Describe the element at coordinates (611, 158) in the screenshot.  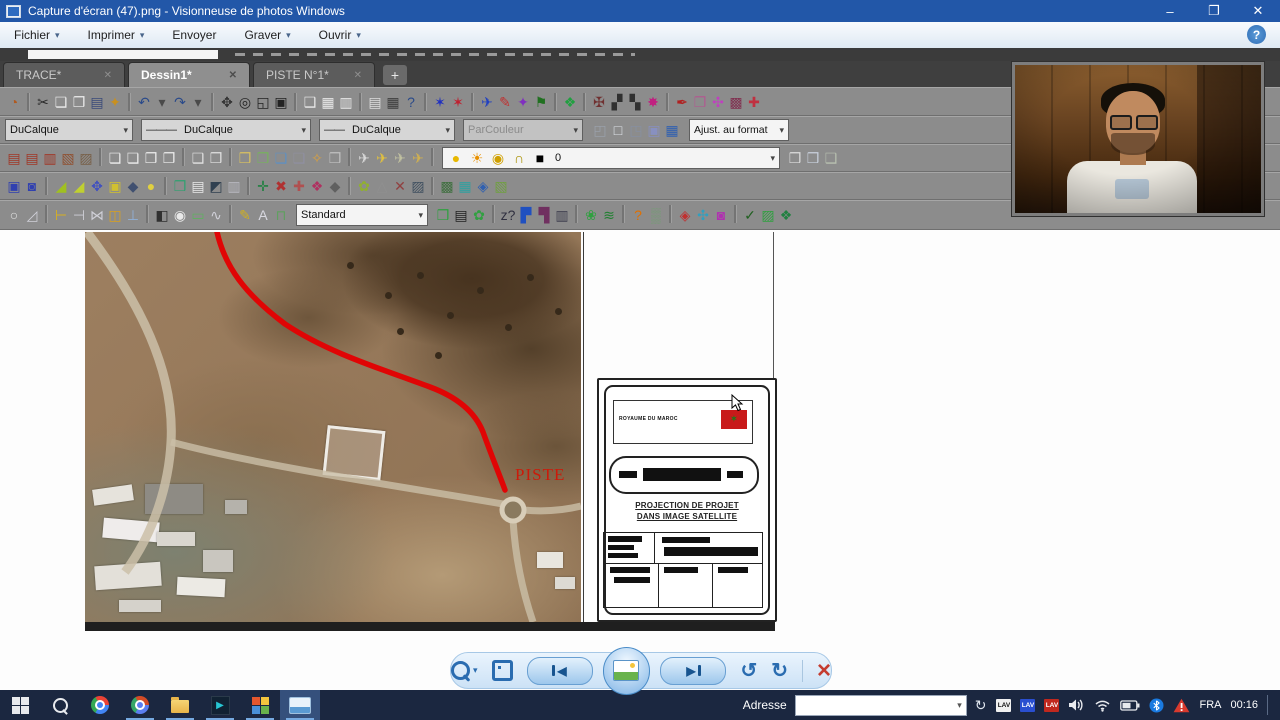
I see `layer-dropdown: ● ☀ ◉ ∩ ■ 0 ▾` at that location.